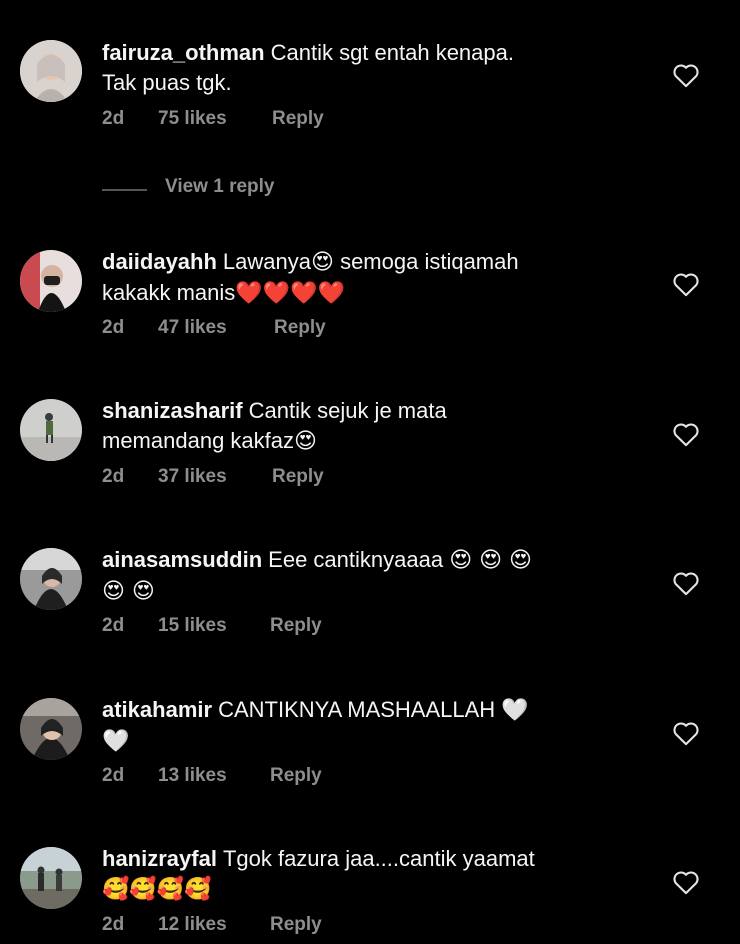 The width and height of the screenshot is (740, 944). Describe the element at coordinates (159, 858) in the screenshot. I see `comment-username: hanizrayfal` at that location.